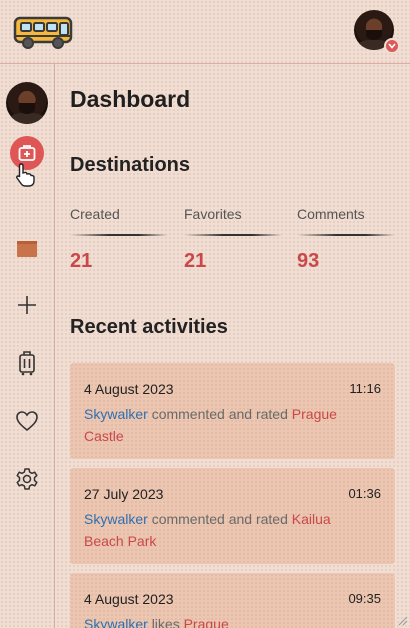 The image size is (410, 628). I want to click on sidebar-item-map, so click(27, 249).